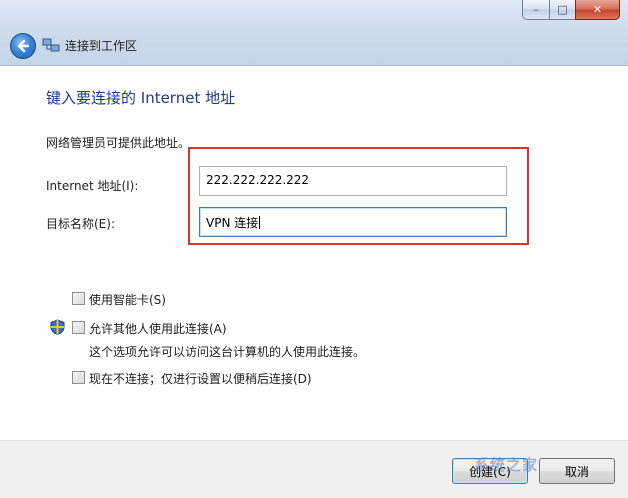  What do you see at coordinates (78, 298) in the screenshot?
I see `smart-card-checkbox` at bounding box center [78, 298].